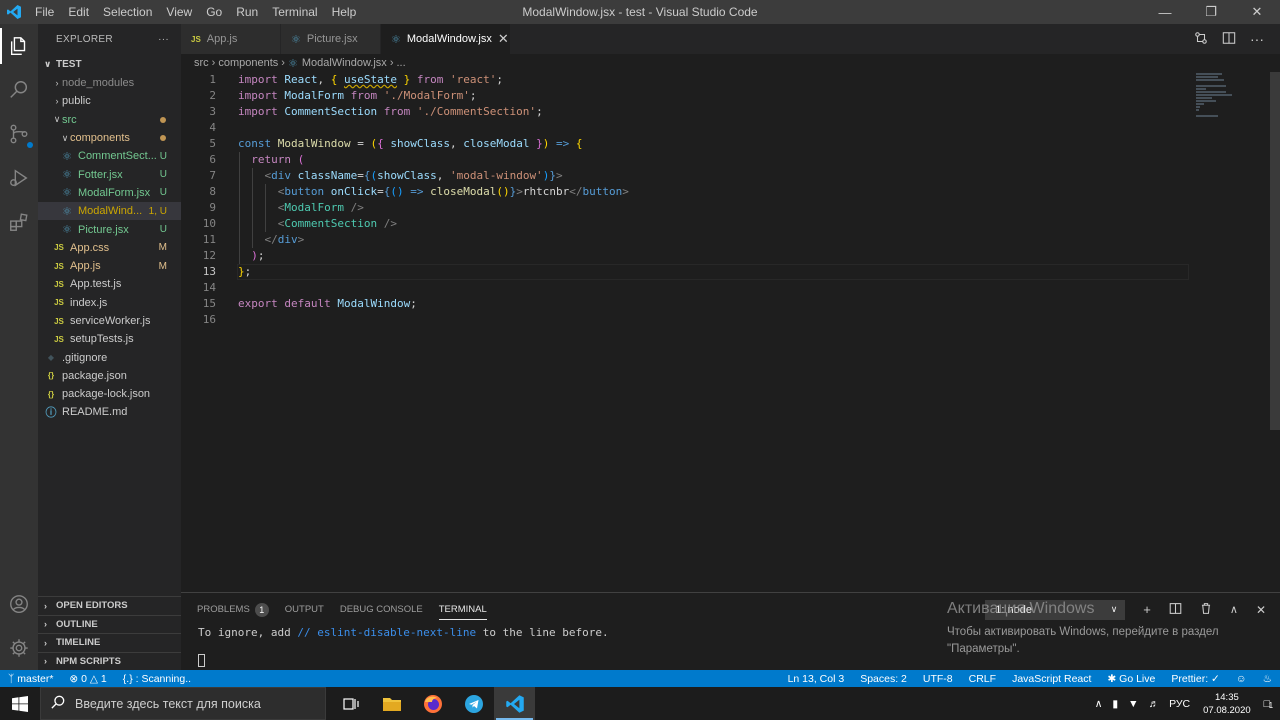 Image resolution: width=1280 pixels, height=720 pixels. I want to click on settings-gear-icon, so click(19, 648).